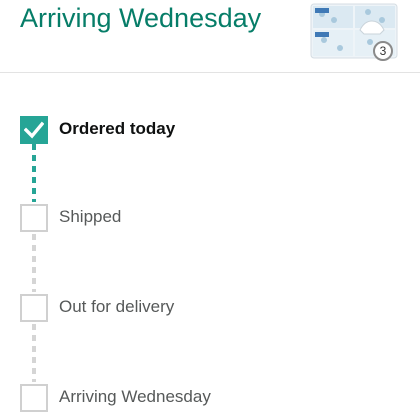 This screenshot has height=420, width=420. Describe the element at coordinates (210, 72) in the screenshot. I see `header-divider` at that location.